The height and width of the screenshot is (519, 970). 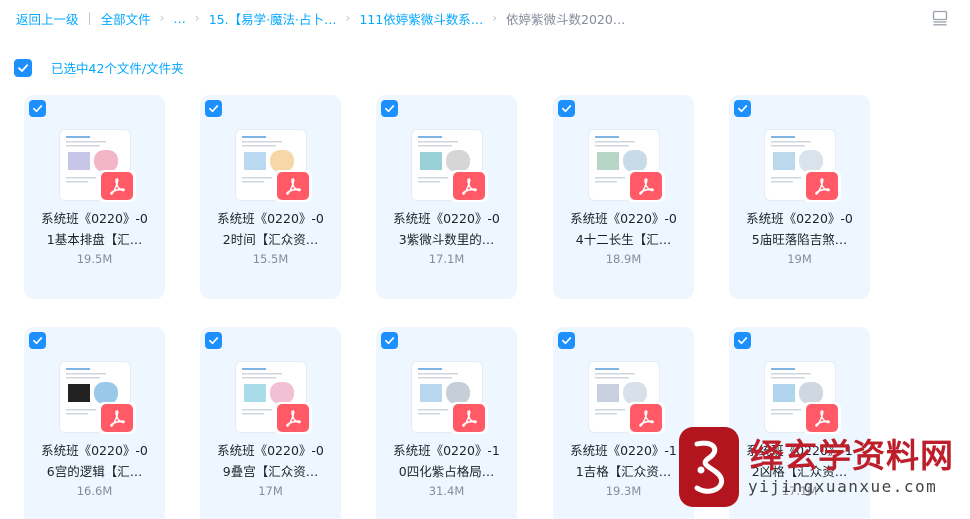 I want to click on file-card: 系统班《0220》-0 4十二长生【汇… 18.9M, so click(x=623, y=197).